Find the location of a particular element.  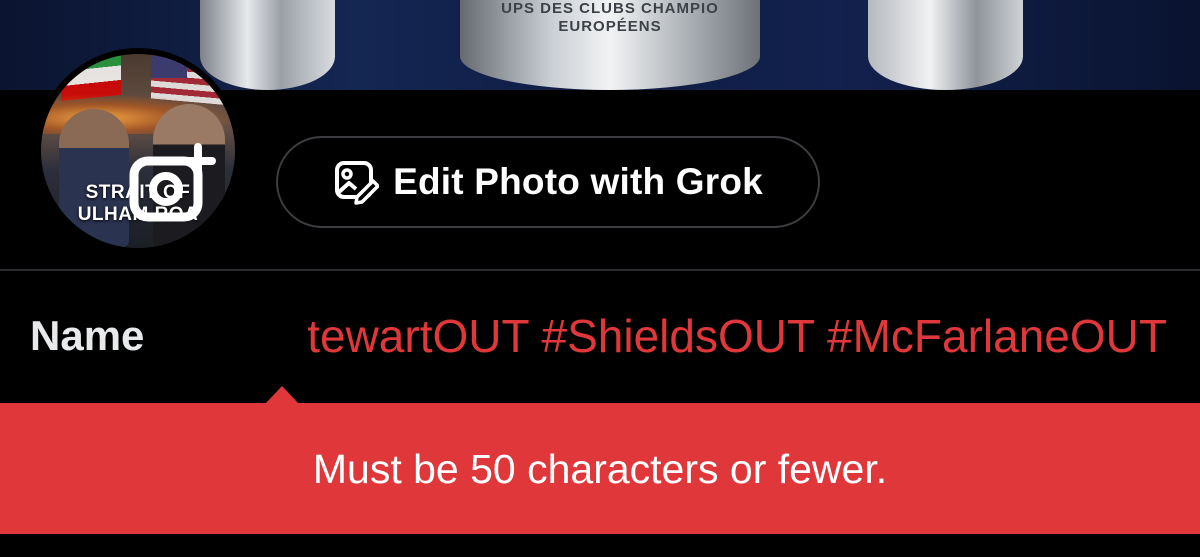

name-field-label: Name is located at coordinates (87, 335).